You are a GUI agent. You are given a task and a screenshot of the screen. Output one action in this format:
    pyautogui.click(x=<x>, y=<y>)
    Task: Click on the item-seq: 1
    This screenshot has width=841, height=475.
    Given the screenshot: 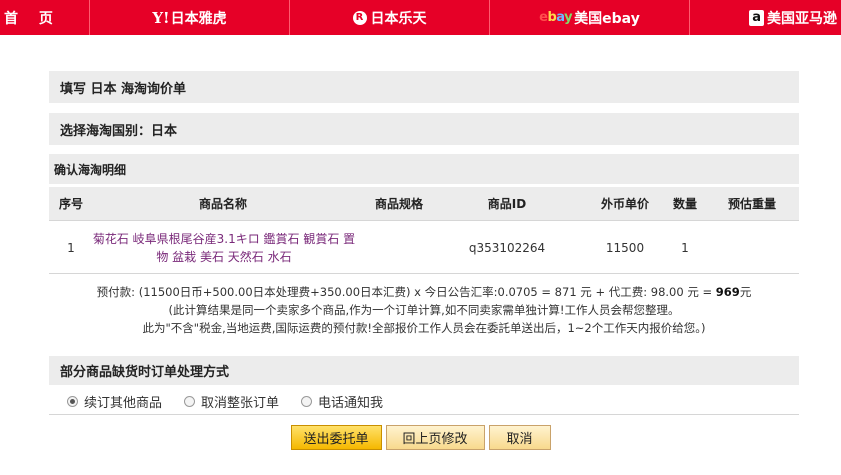 What is the action you would take?
    pyautogui.click(x=71, y=248)
    